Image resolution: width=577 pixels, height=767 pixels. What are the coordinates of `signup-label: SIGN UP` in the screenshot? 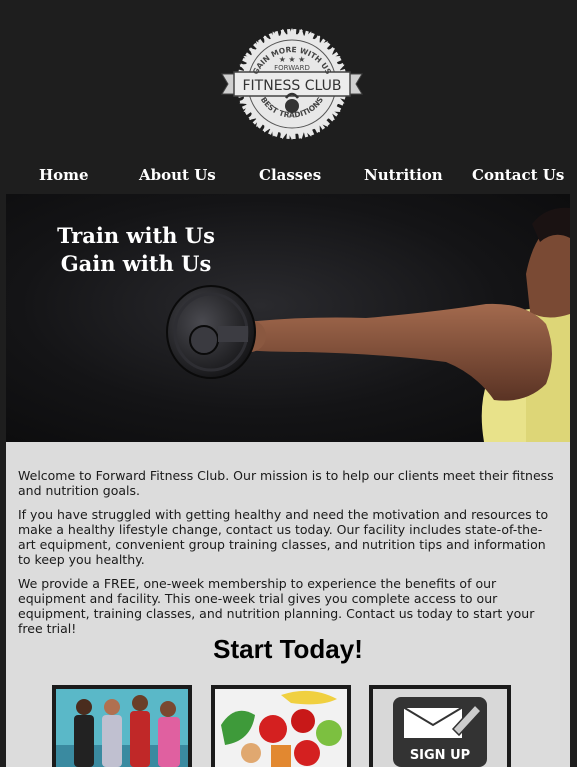 It's located at (440, 755).